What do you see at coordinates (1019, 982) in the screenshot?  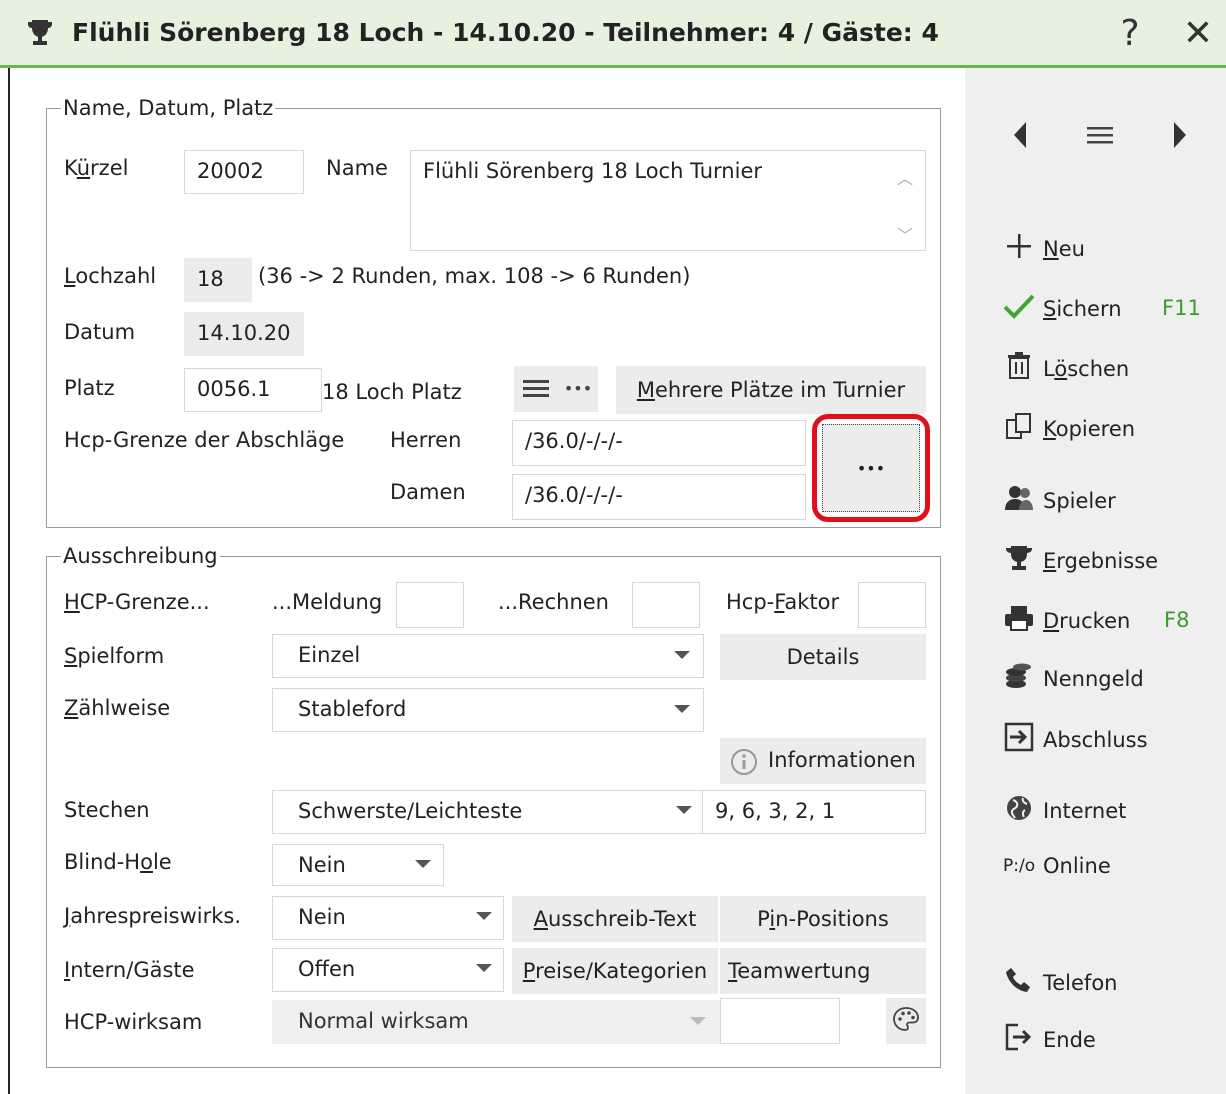 I see `phone-icon` at bounding box center [1019, 982].